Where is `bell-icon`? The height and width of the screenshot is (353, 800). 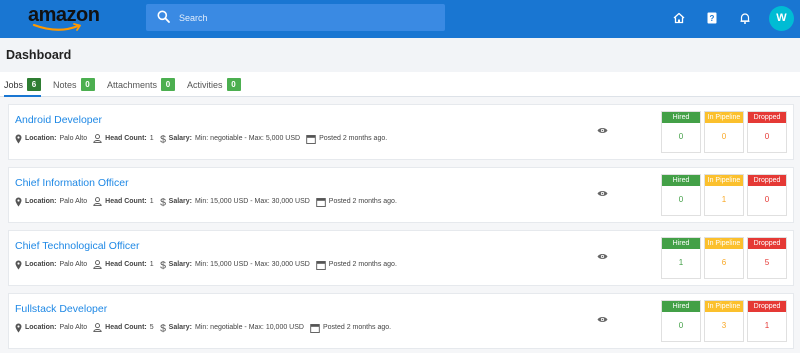 bell-icon is located at coordinates (745, 18).